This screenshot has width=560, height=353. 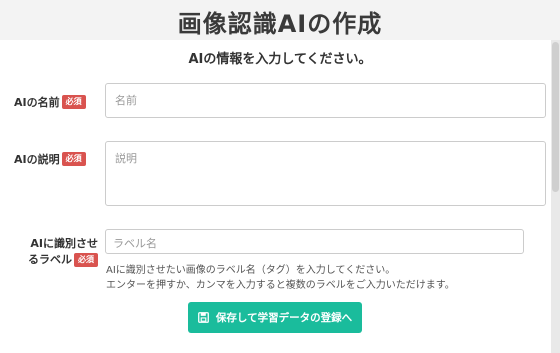 What do you see at coordinates (126, 100) in the screenshot?
I see `name-input-placeholder: 名前` at bounding box center [126, 100].